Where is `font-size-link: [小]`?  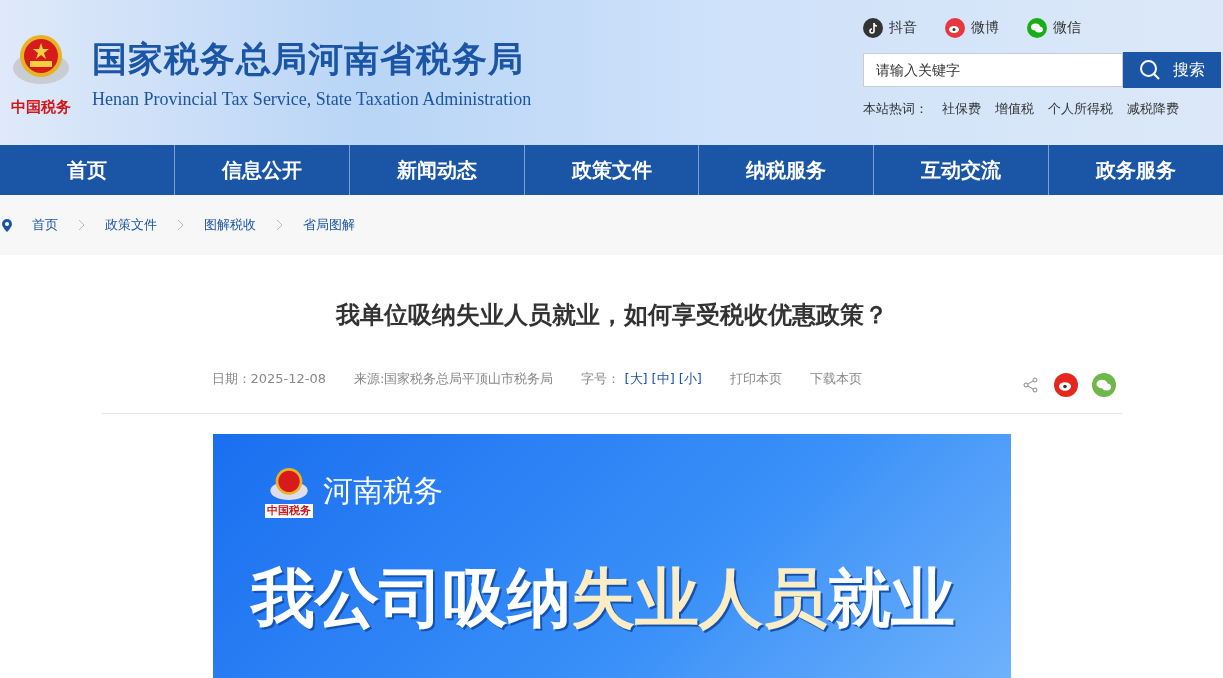 font-size-link: [小] is located at coordinates (690, 379).